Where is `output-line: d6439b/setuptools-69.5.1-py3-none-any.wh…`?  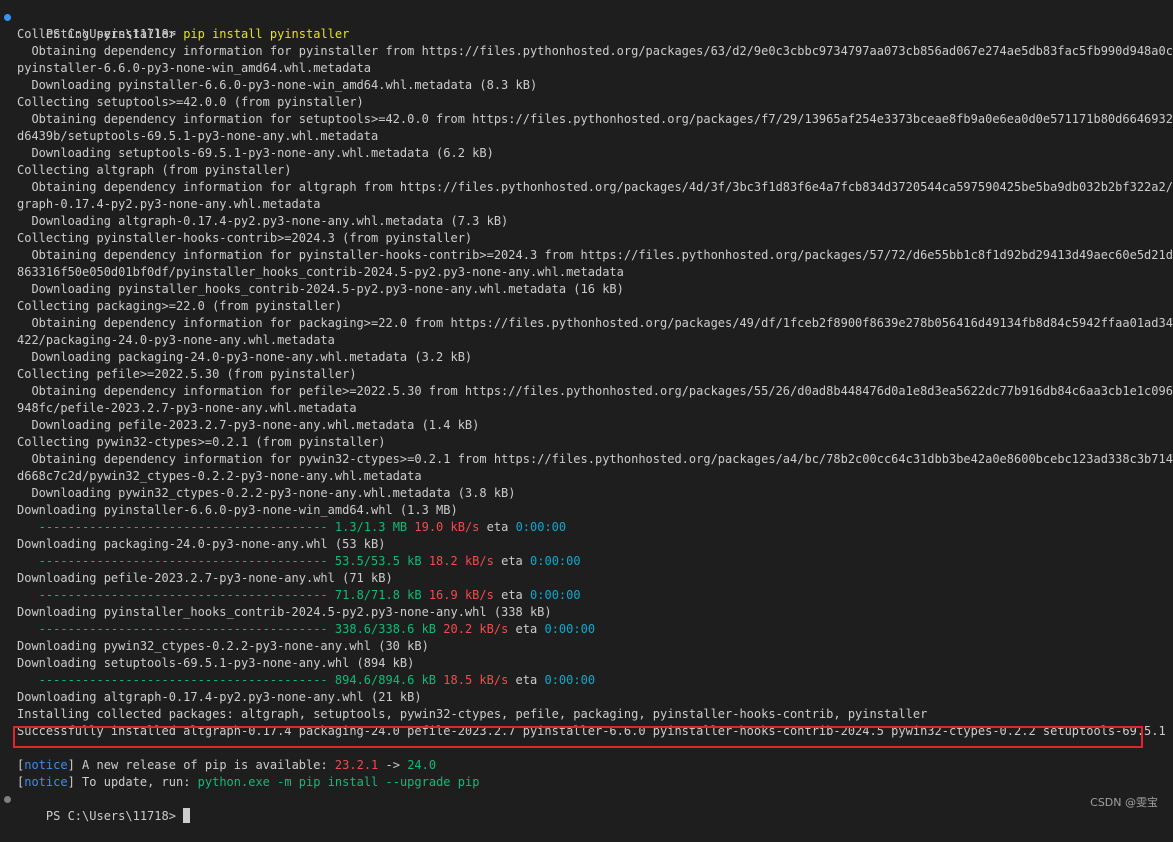 output-line: d6439b/setuptools-69.5.1-py3-none-any.wh… is located at coordinates (198, 136).